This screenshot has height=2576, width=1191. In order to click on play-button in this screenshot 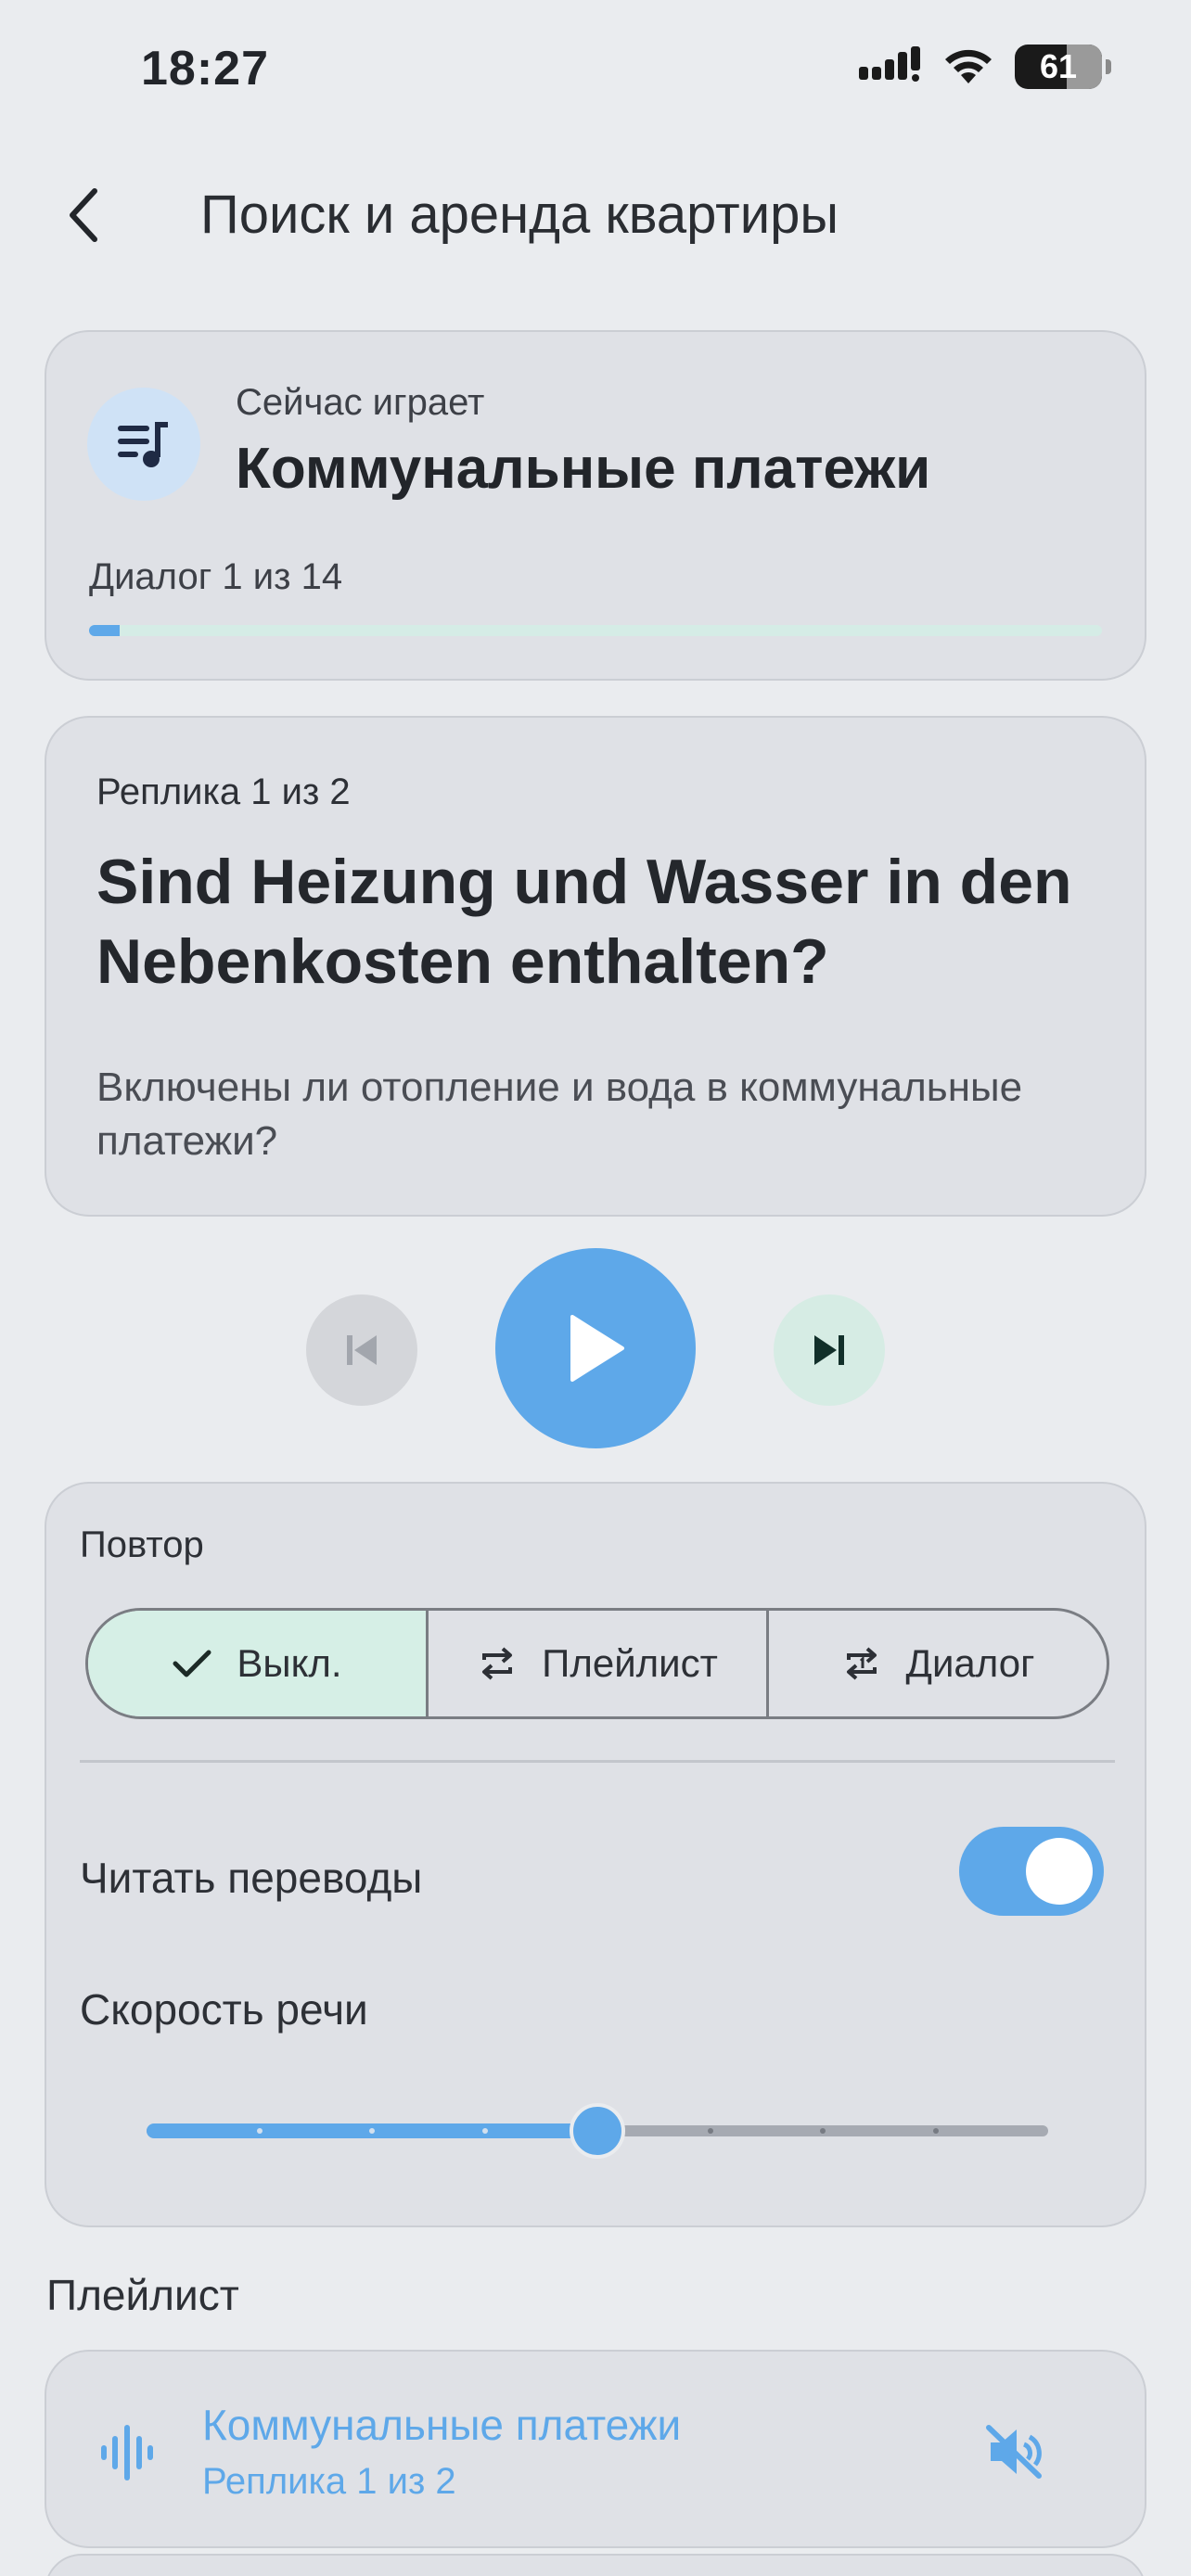, I will do `click(595, 1348)`.